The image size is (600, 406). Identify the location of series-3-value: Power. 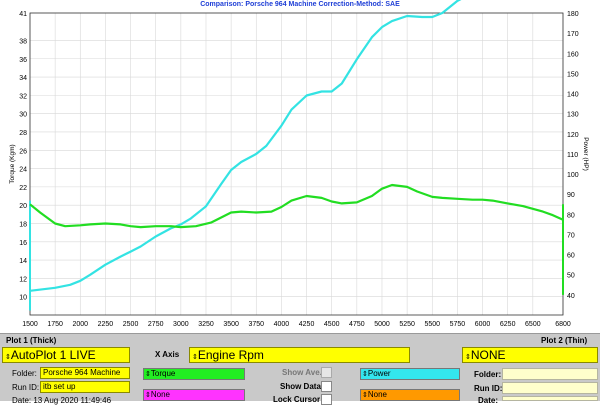
(379, 373).